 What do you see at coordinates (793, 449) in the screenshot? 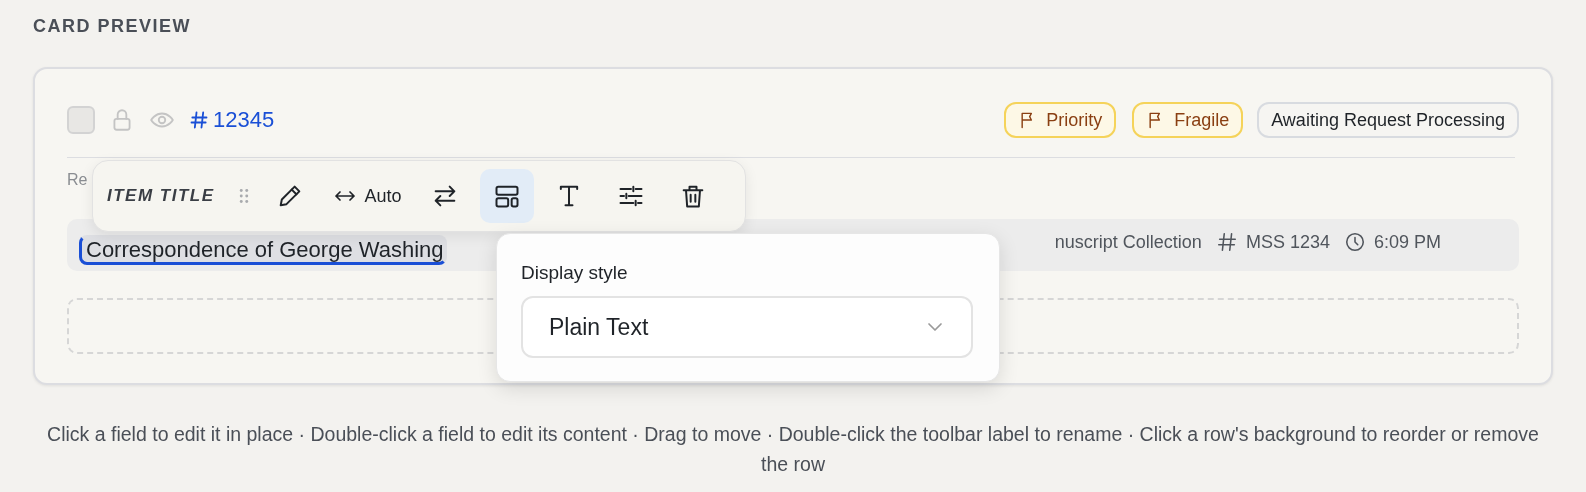
I see `help-text: Click a field to edit it in place · Double-click a field to edit its content · Drag to move · Double-click the toolbar label to rename · Click a row's background to reorder or remove the row` at bounding box center [793, 449].